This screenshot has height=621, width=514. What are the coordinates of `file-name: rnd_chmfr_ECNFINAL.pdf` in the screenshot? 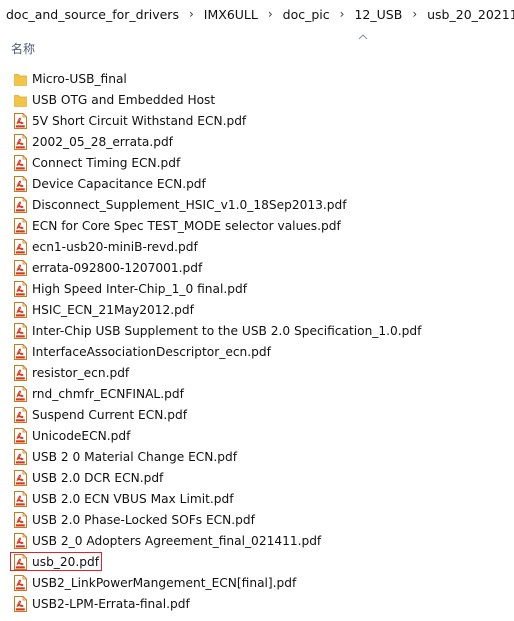 It's located at (108, 393).